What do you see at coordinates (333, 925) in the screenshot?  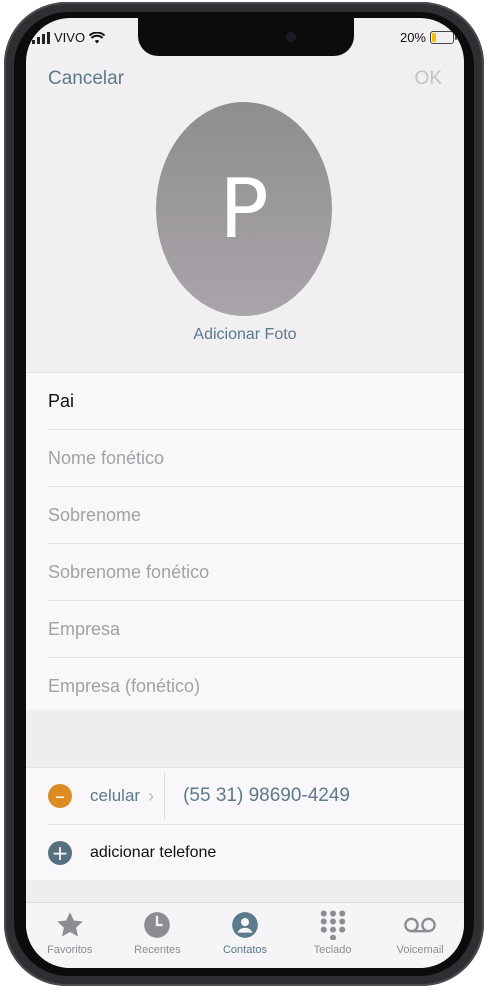 I see `keypad-icon` at bounding box center [333, 925].